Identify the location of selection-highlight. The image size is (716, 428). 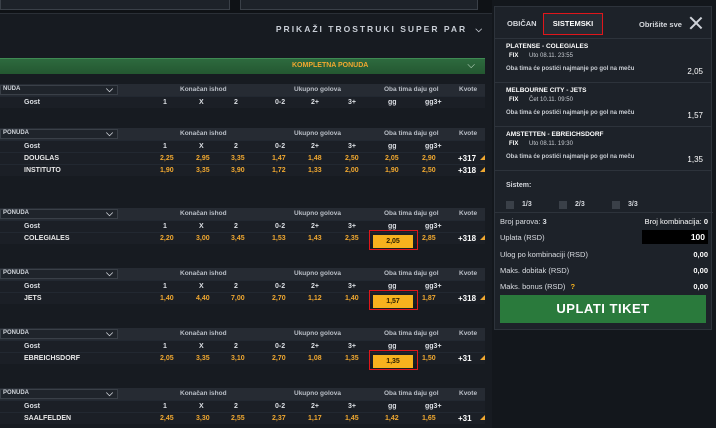
(393, 300).